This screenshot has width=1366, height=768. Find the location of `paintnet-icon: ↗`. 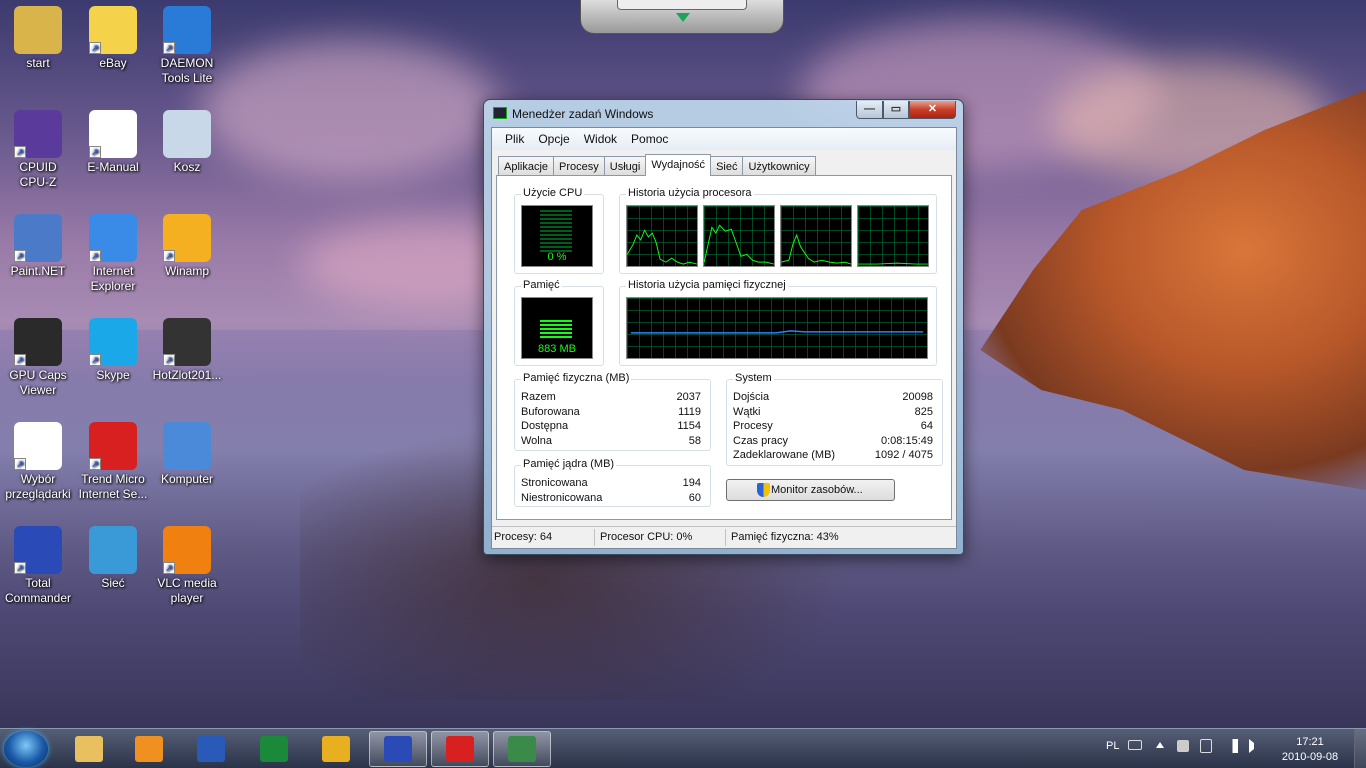

paintnet-icon: ↗ is located at coordinates (38, 238).